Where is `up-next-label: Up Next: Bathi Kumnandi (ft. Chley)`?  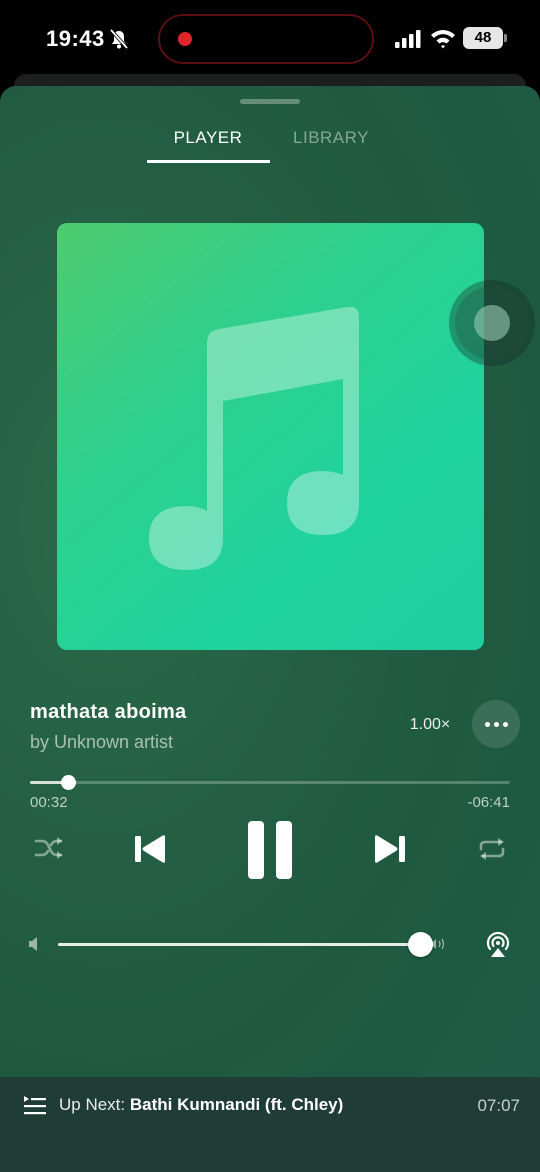
up-next-label: Up Next: Bathi Kumnandi (ft. Chley) is located at coordinates (201, 1105).